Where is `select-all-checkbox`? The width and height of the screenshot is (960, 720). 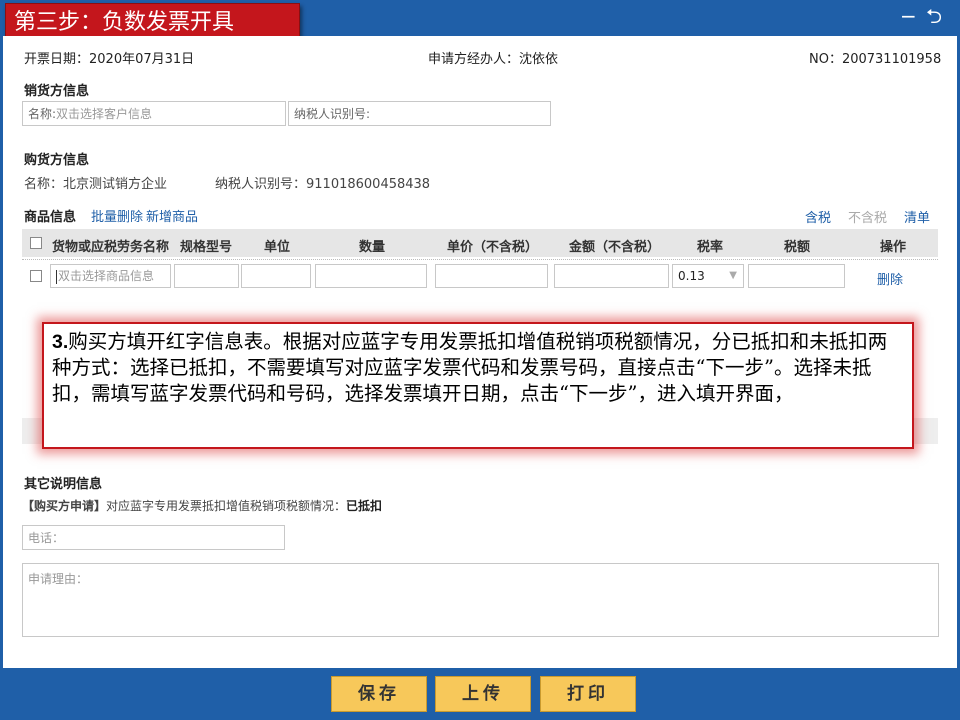 select-all-checkbox is located at coordinates (36, 243).